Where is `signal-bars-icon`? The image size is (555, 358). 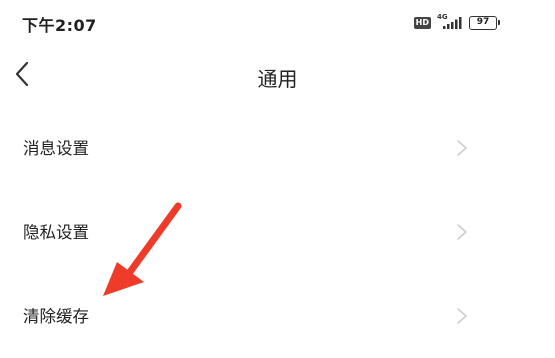 signal-bars-icon is located at coordinates (452, 23).